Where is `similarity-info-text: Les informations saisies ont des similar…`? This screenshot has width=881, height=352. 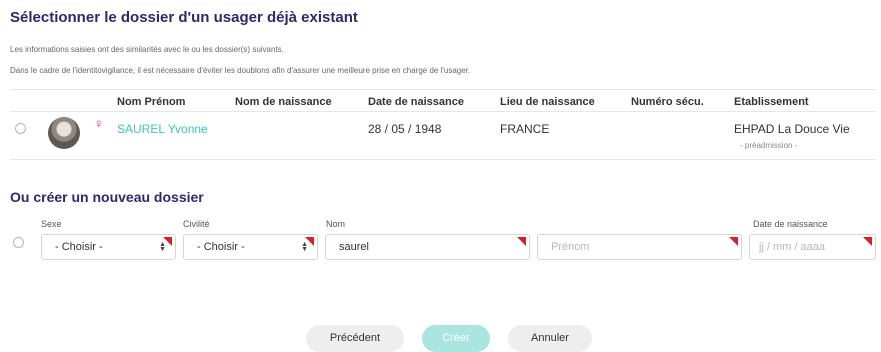 similarity-info-text: Les informations saisies ont des similar… is located at coordinates (147, 49).